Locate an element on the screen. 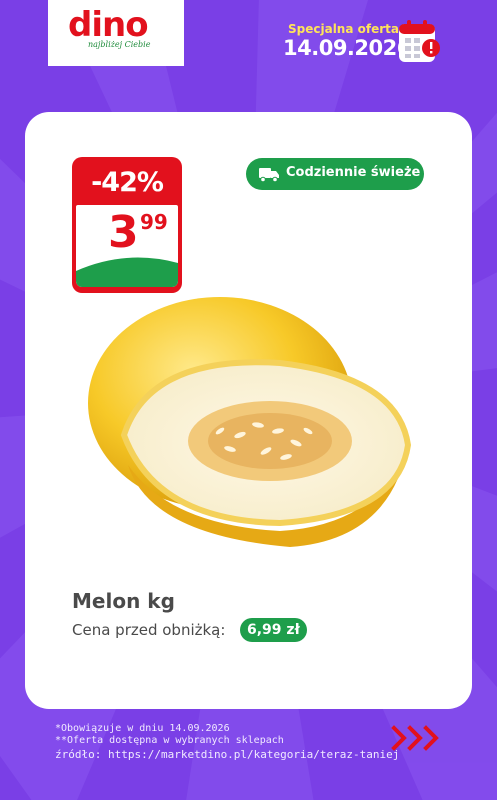 Image resolution: width=497 pixels, height=800 pixels. delivery-truck-icon is located at coordinates (269, 175).